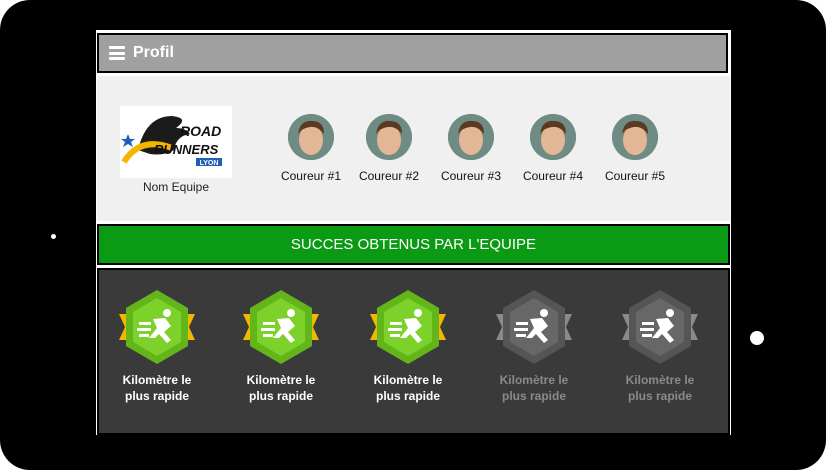 The height and width of the screenshot is (470, 826). What do you see at coordinates (153, 52) in the screenshot?
I see `page-title: Profil` at bounding box center [153, 52].